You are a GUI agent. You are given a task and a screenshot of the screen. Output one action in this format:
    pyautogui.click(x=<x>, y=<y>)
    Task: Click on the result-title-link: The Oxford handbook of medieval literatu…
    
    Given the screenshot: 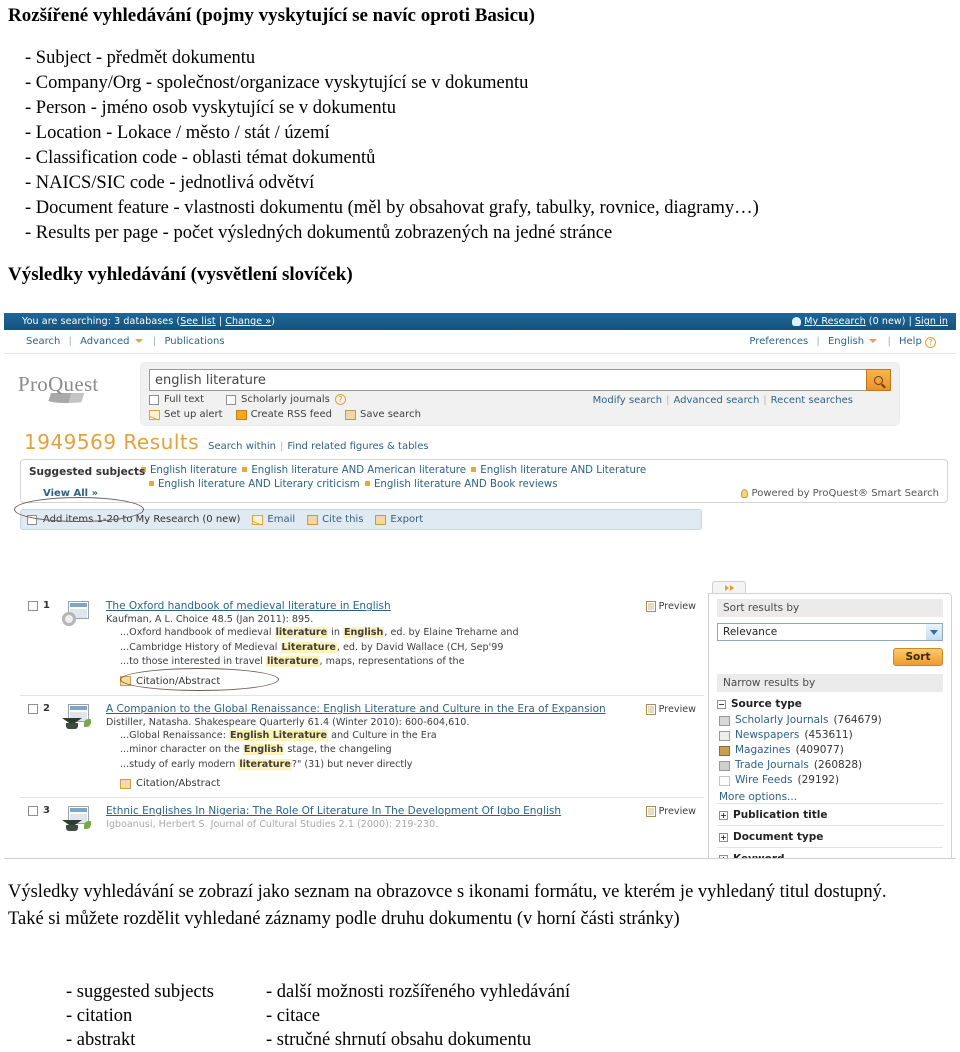 What is the action you would take?
    pyautogui.click(x=403, y=606)
    